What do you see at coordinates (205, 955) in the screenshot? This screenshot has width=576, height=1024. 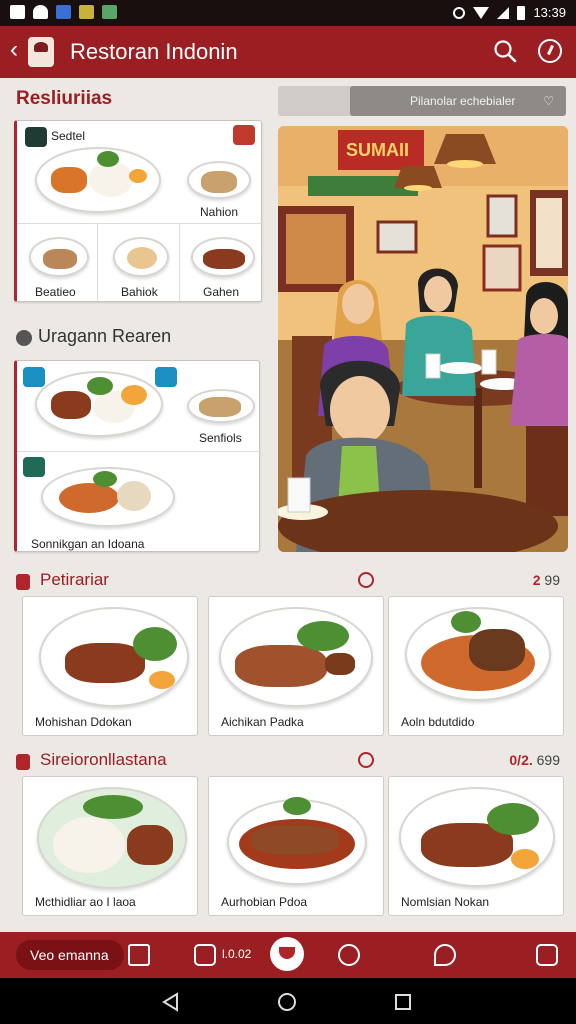 I see `receipt-icon` at bounding box center [205, 955].